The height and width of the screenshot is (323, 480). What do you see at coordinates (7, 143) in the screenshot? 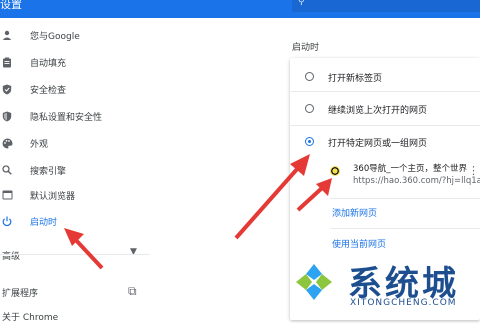
I see `palette-icon` at bounding box center [7, 143].